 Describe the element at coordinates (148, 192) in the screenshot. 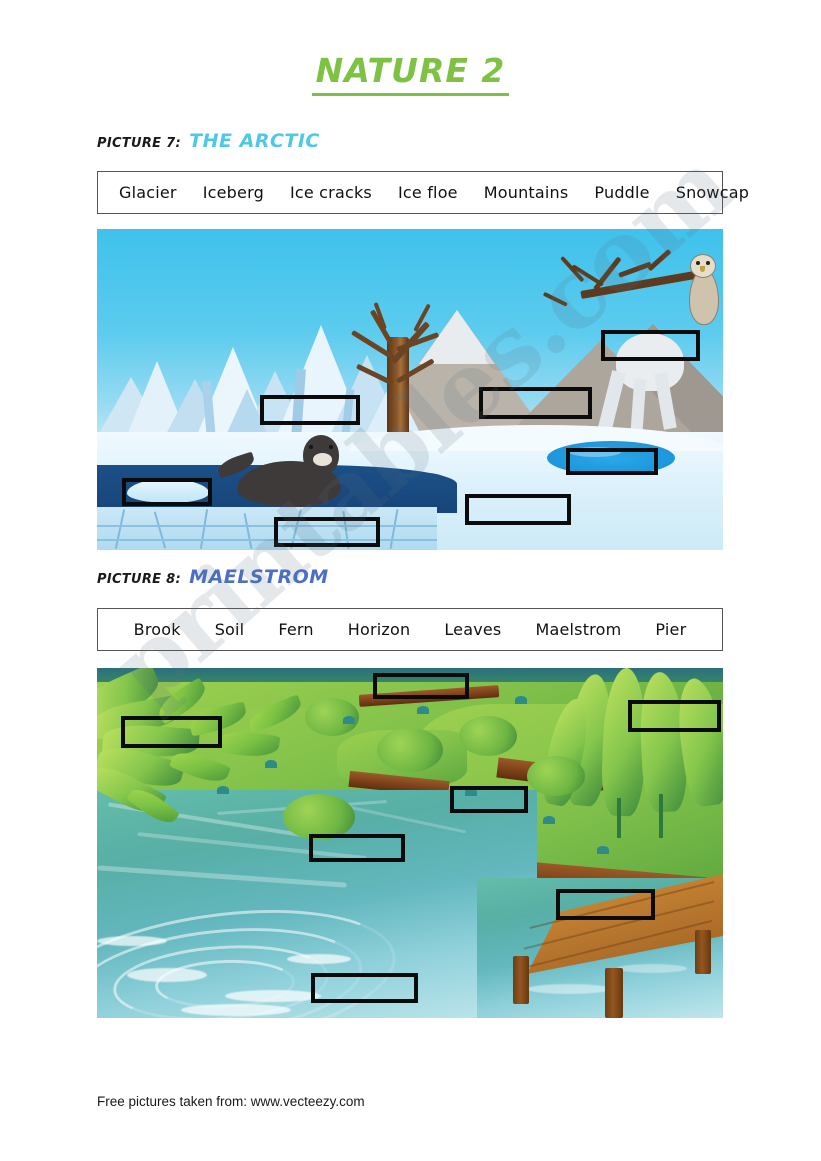

I see `word-bank-item: Glacier` at that location.